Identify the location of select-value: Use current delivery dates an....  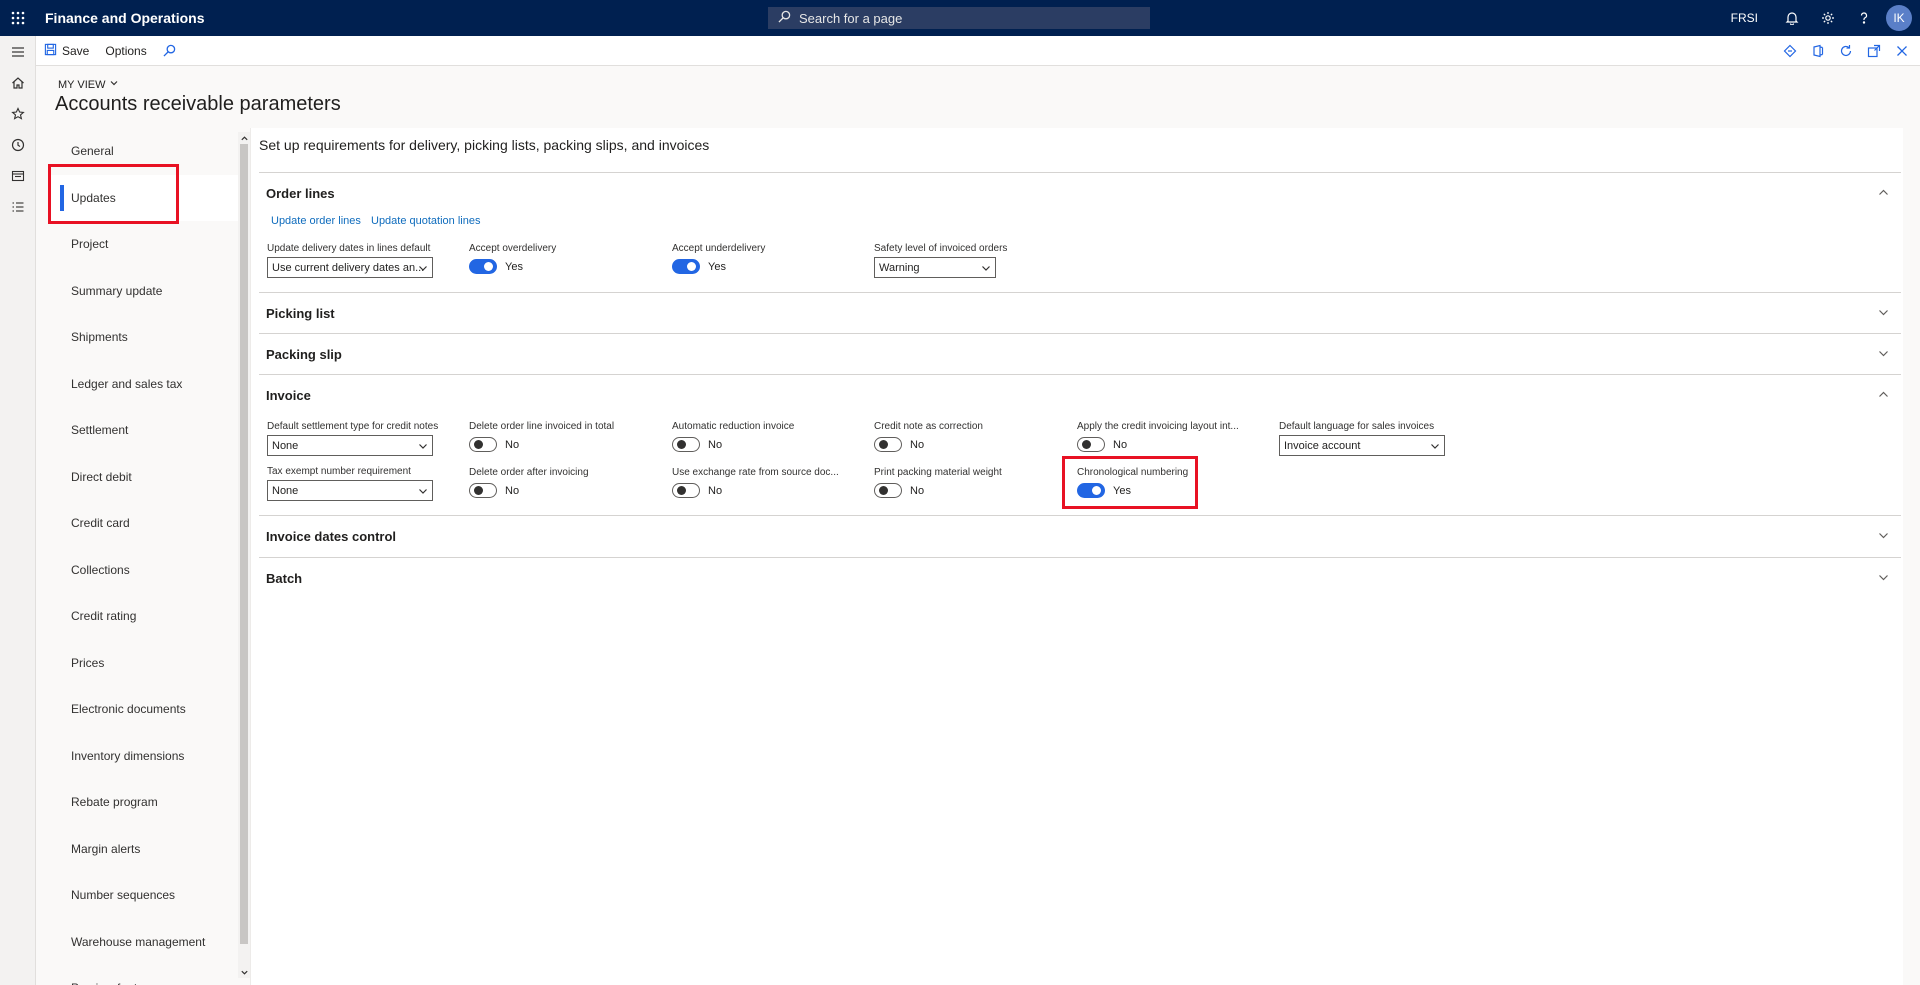
(348, 267).